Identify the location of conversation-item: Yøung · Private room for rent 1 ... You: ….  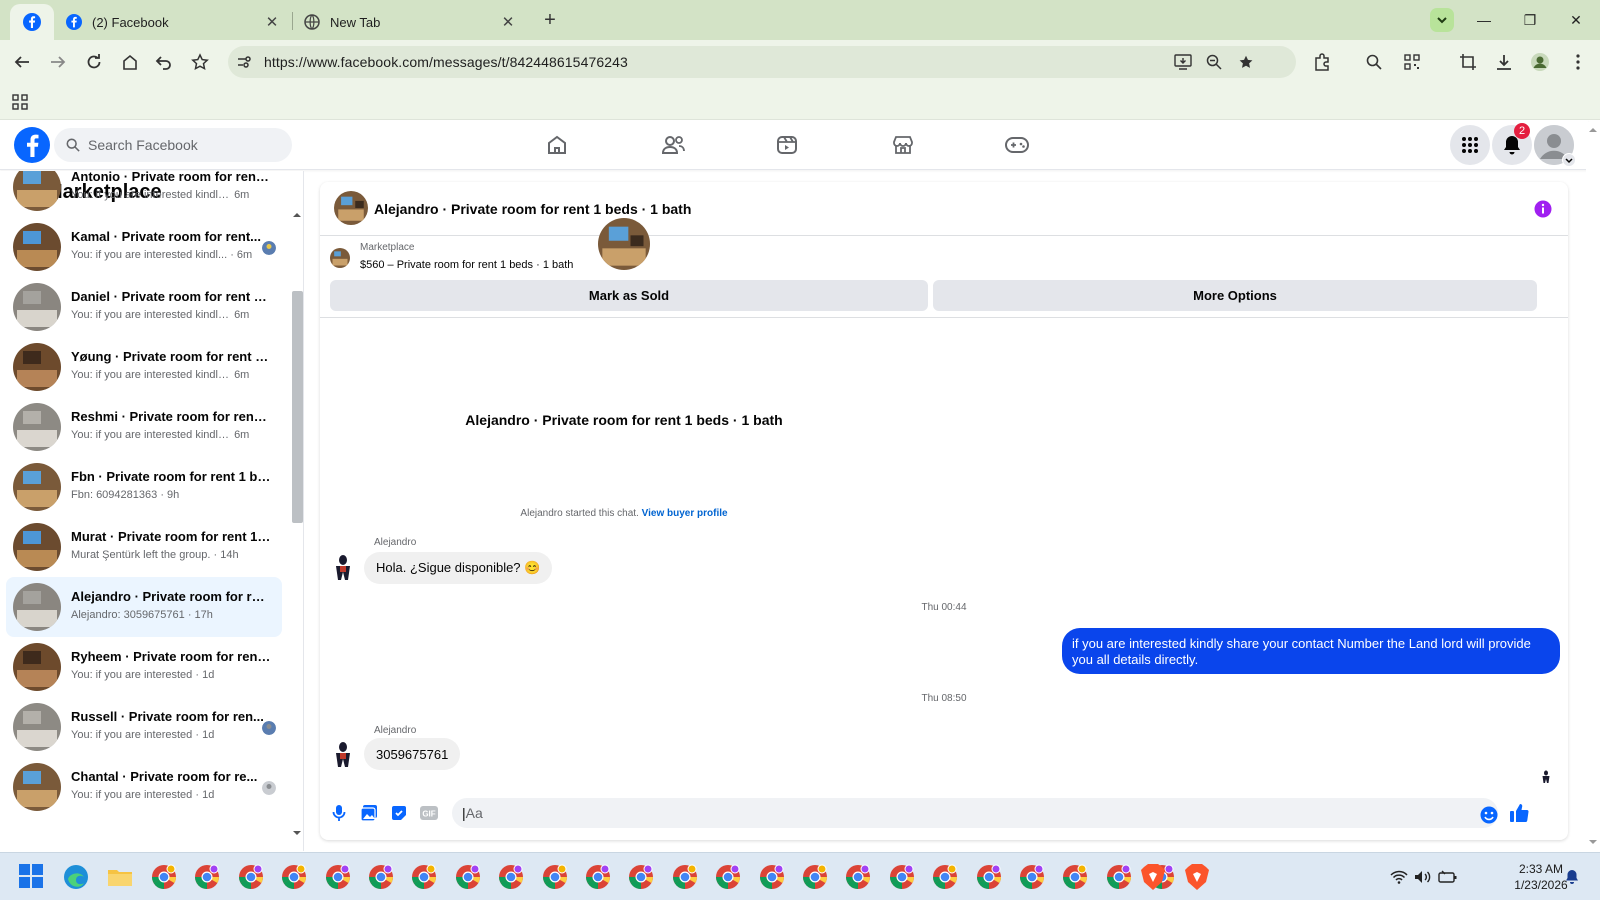
(144, 367).